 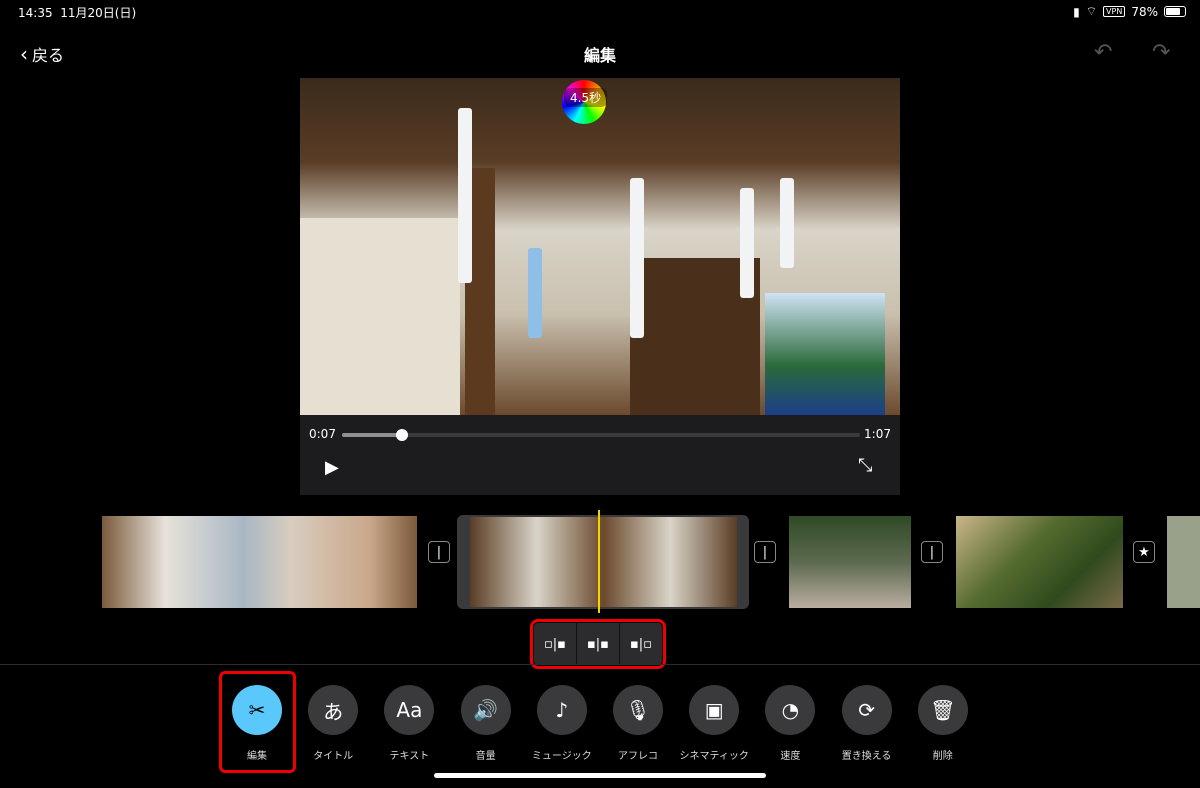 I want to click on scrubber-knob, so click(x=401, y=435).